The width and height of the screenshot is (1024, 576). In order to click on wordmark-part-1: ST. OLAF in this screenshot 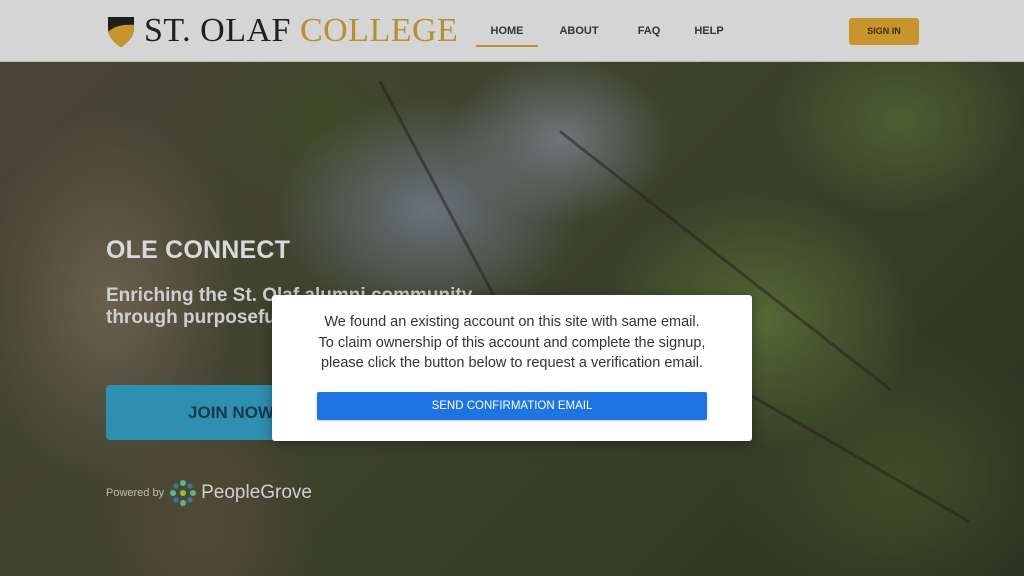, I will do `click(217, 30)`.